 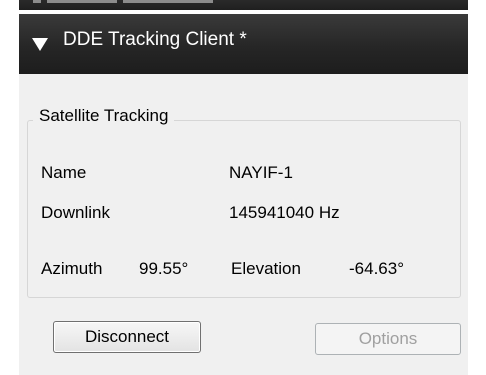 What do you see at coordinates (155, 39) in the screenshot?
I see `section-title: DDE Tracking Client *` at bounding box center [155, 39].